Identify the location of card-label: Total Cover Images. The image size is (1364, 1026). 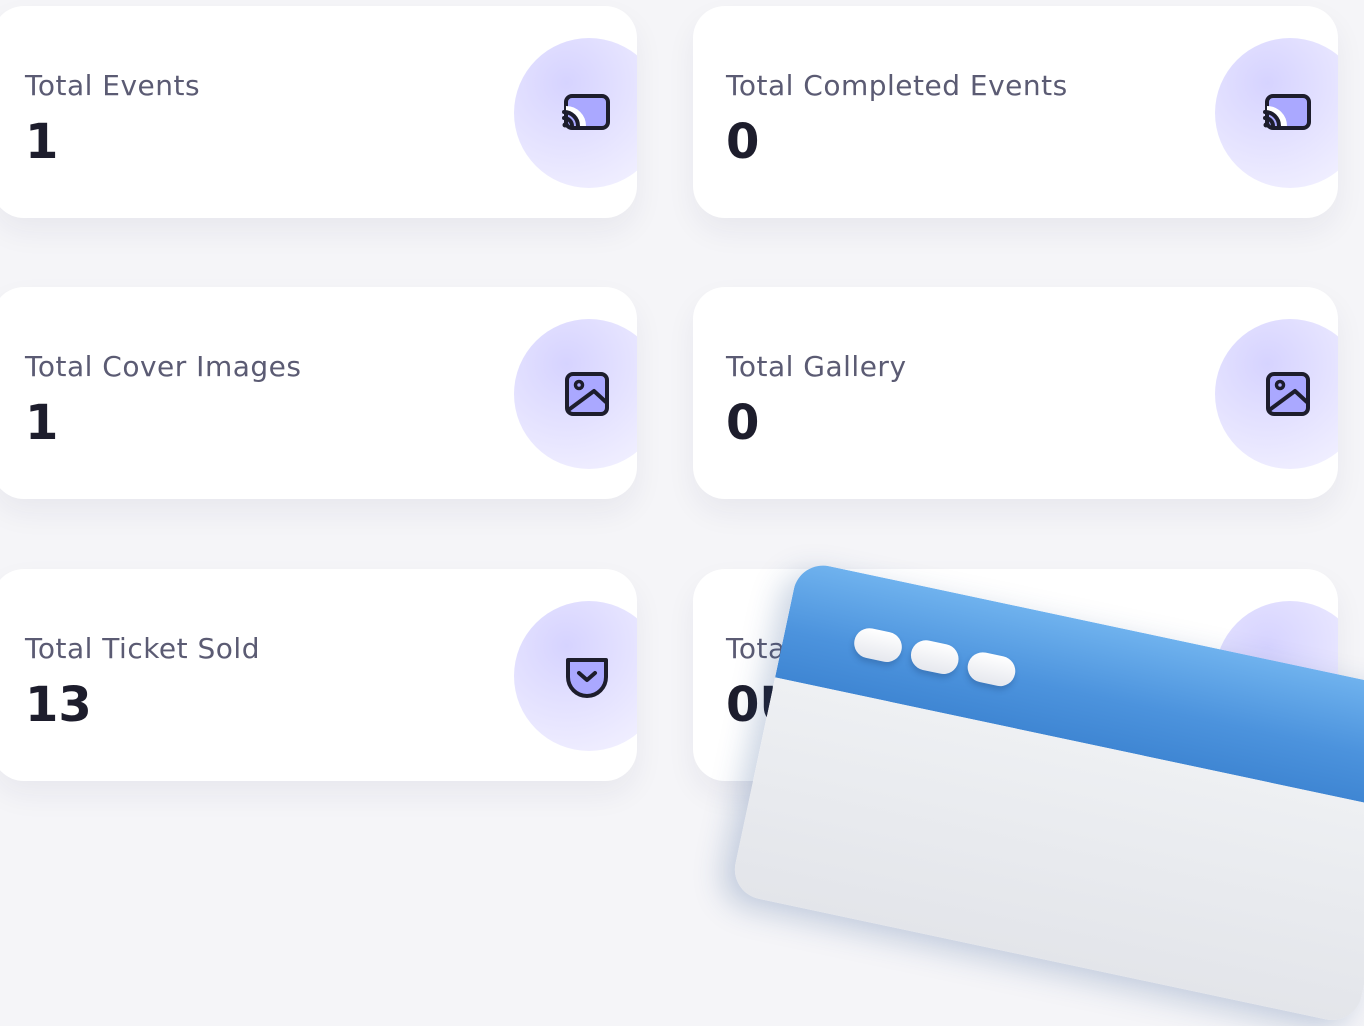
(163, 366).